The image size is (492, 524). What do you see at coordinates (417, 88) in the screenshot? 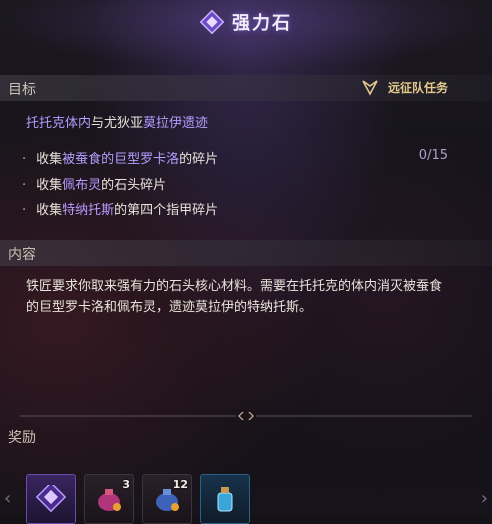
I see `quest-type-label: 远征队任务` at bounding box center [417, 88].